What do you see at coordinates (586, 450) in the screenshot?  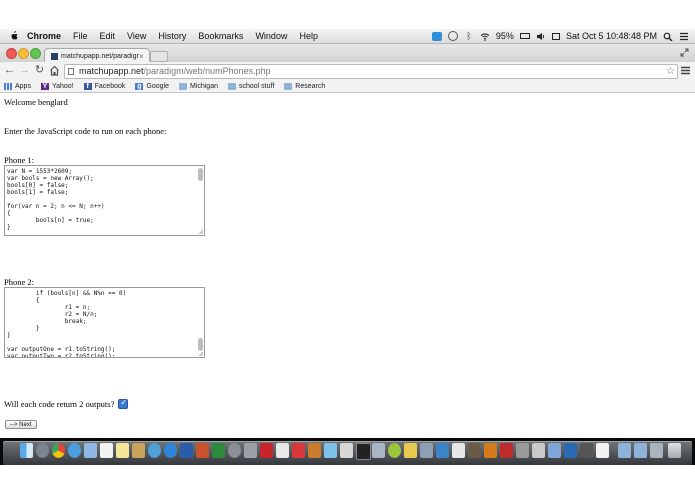 I see `x11-icon` at bounding box center [586, 450].